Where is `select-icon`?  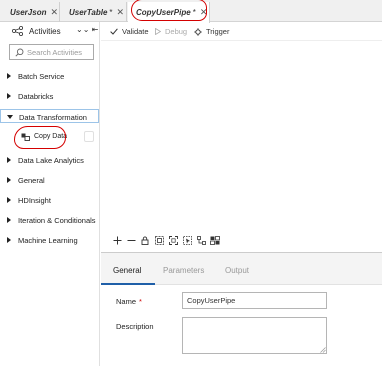
select-icon is located at coordinates (187, 240).